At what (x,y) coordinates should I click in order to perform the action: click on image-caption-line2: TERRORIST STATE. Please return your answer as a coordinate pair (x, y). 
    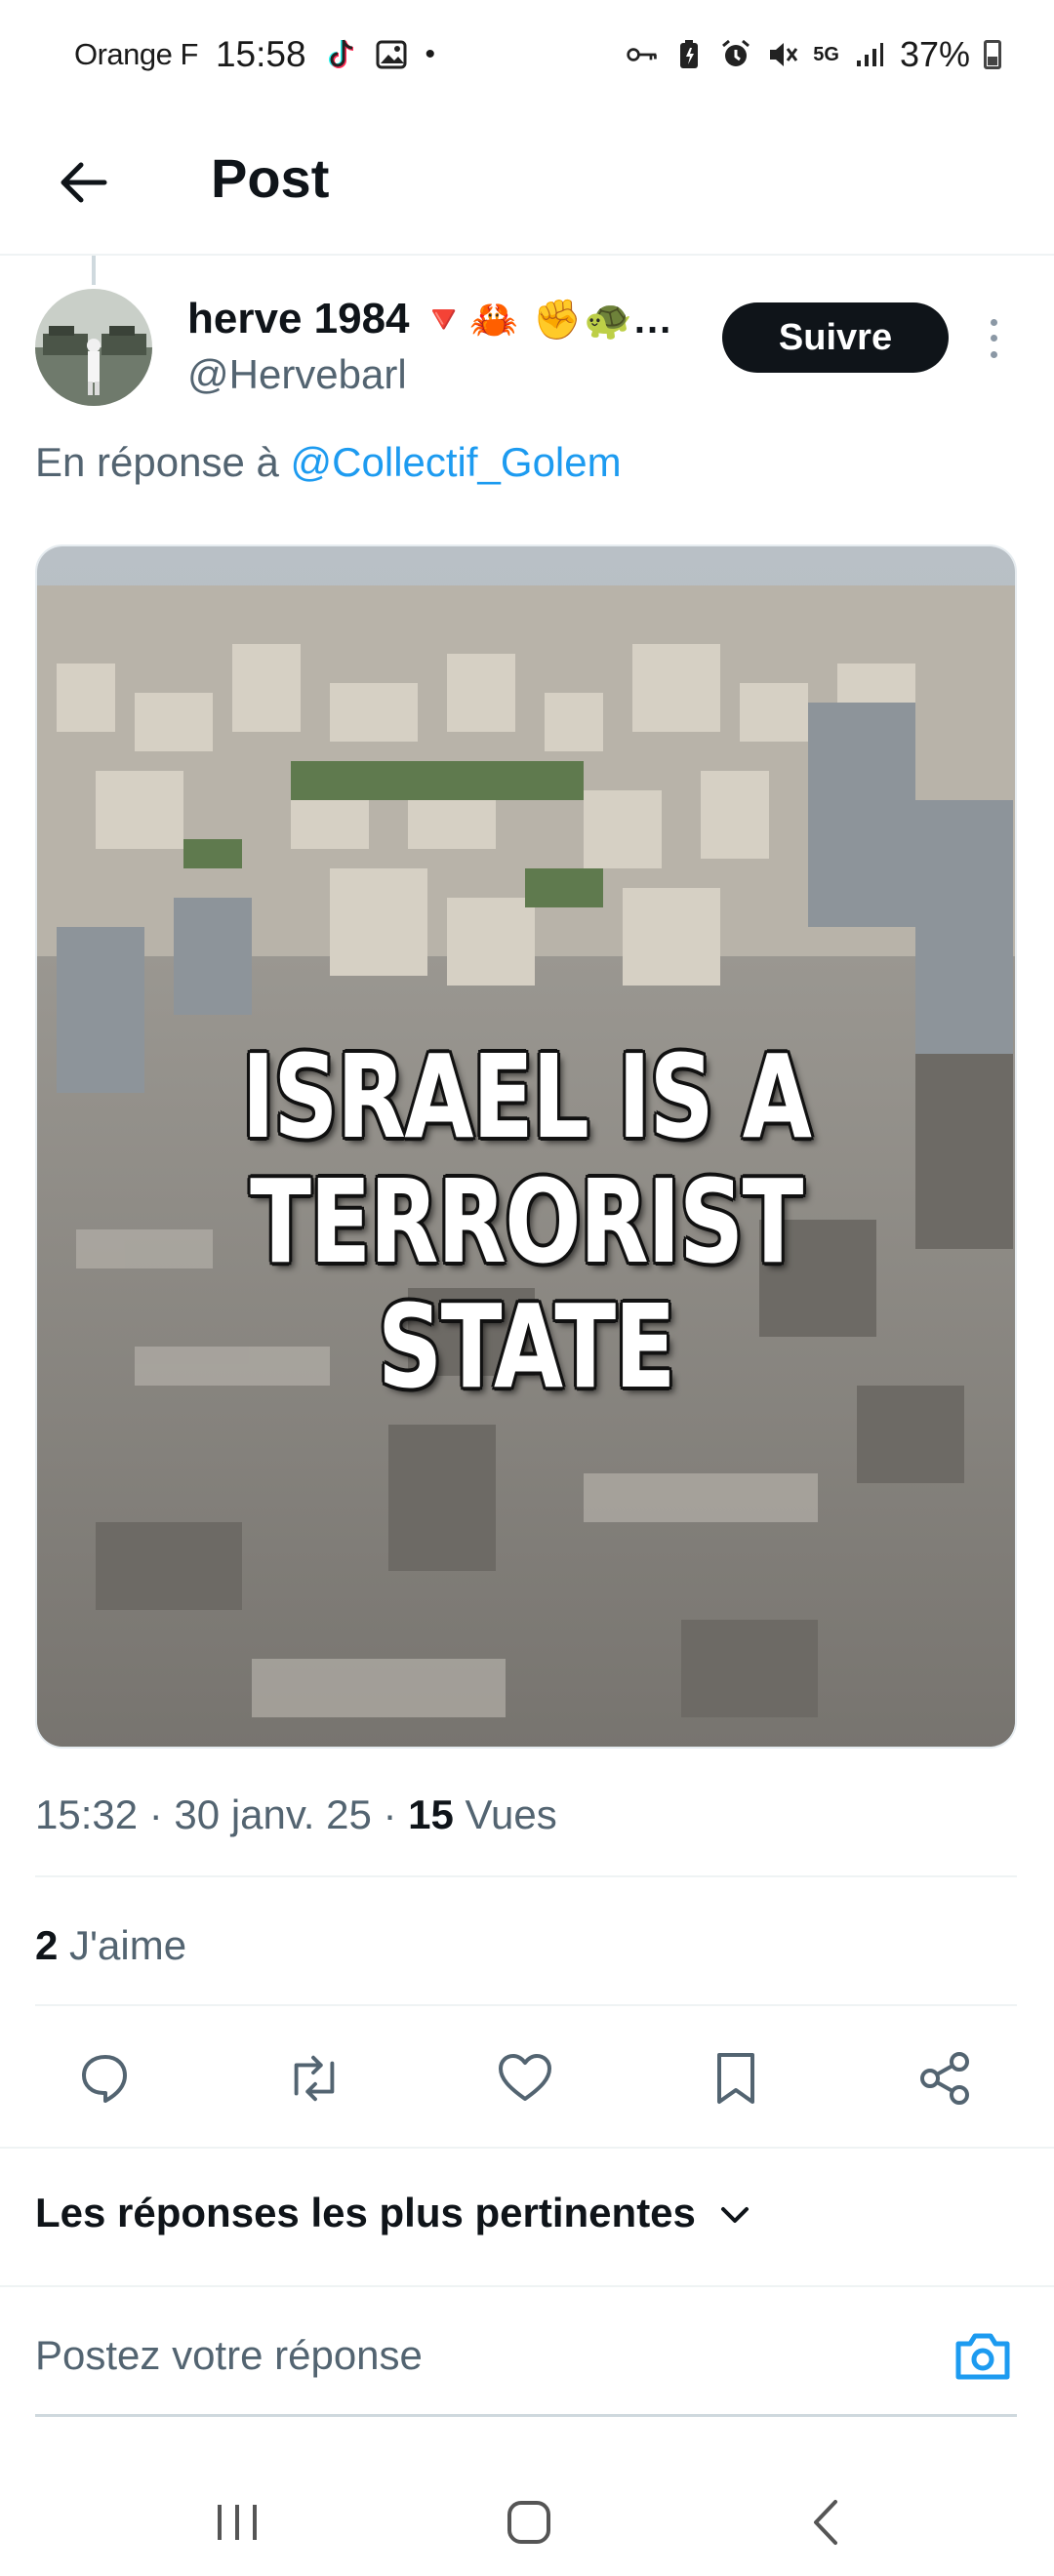
    Looking at the image, I should click on (526, 1284).